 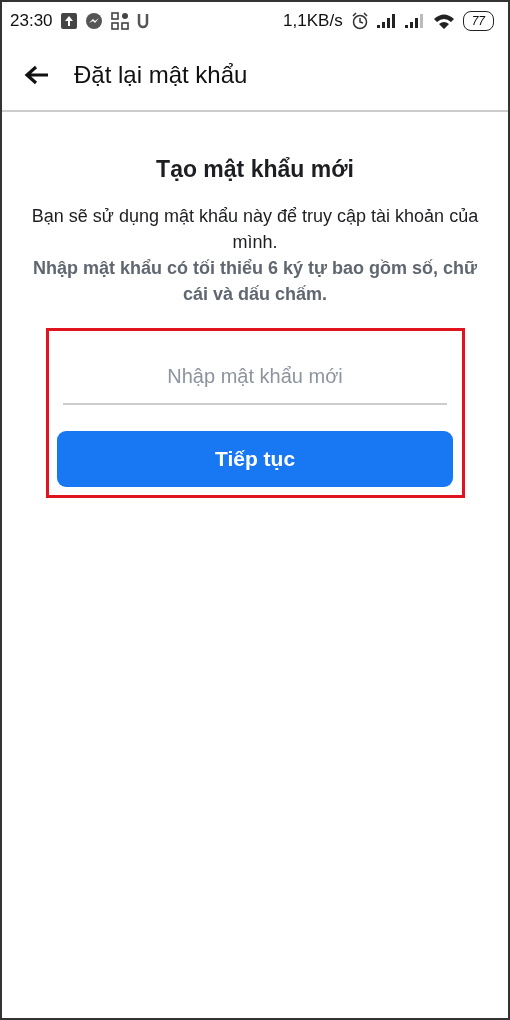 I want to click on network-speed: 1,1KB/s, so click(x=313, y=21).